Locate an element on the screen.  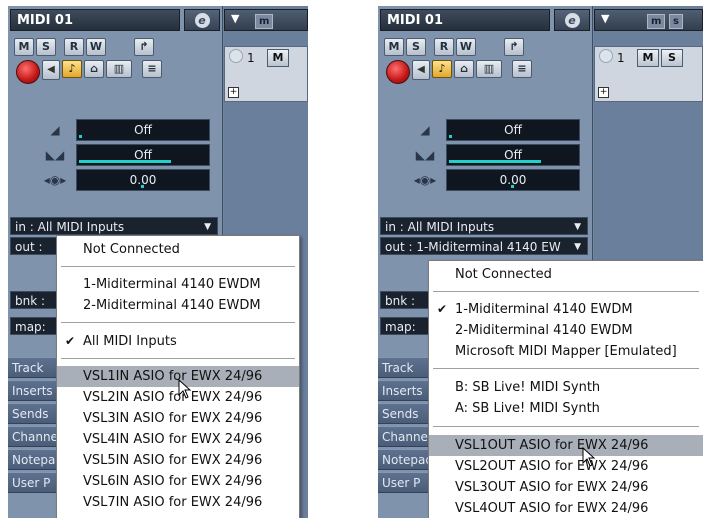
volume-value: Off is located at coordinates (143, 130).